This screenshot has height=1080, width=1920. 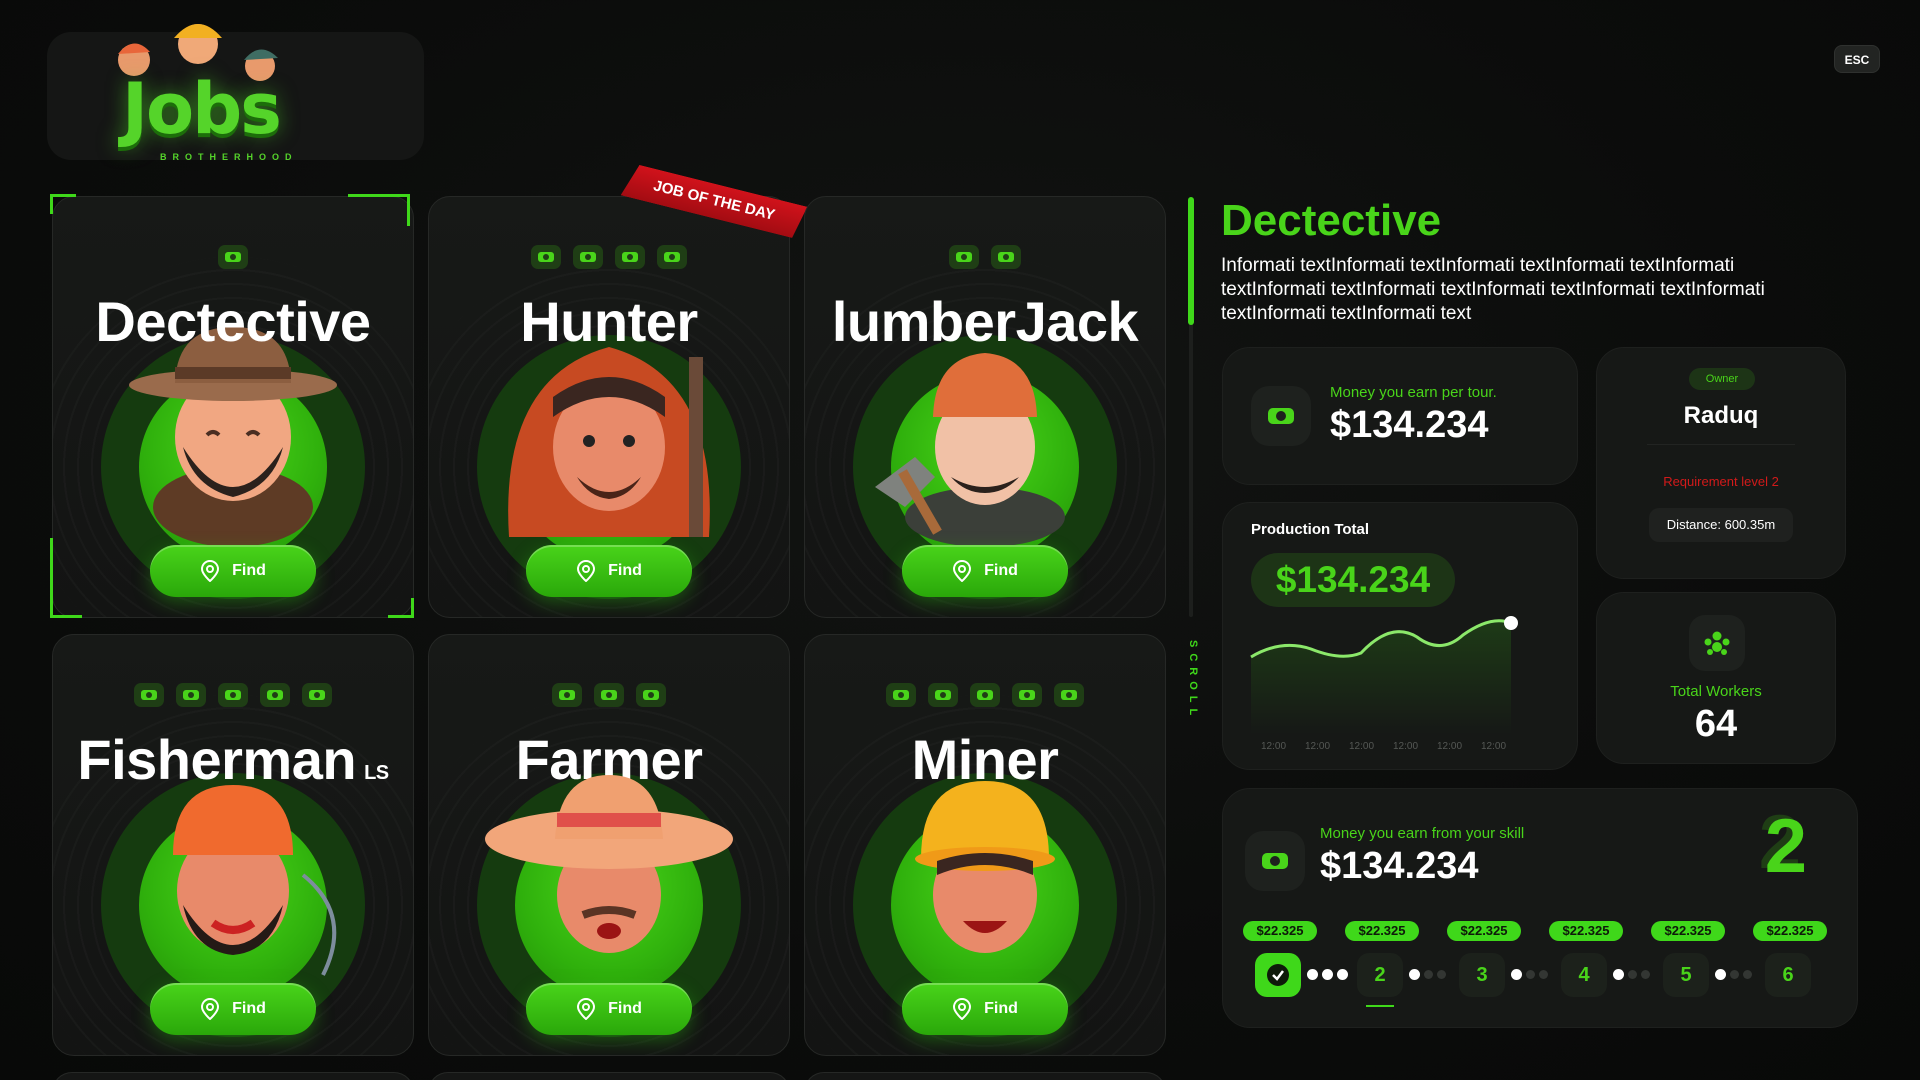 What do you see at coordinates (1384, 684) in the screenshot?
I see `production-chart: 12:00 12:00 12:00 12:00 12:00 12:00` at bounding box center [1384, 684].